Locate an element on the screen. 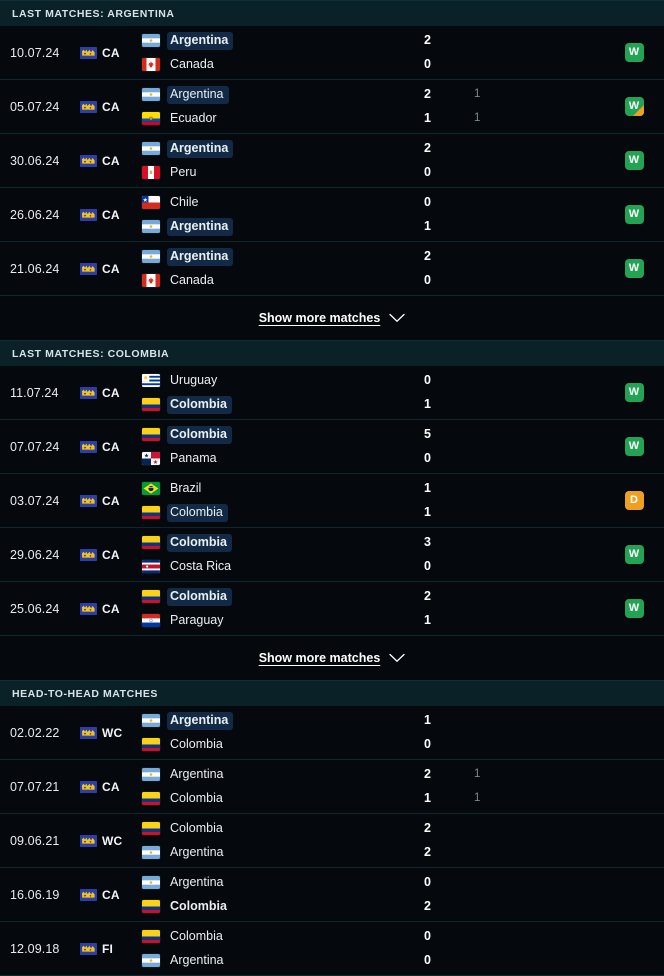  team-line-away: Costa Rica is located at coordinates (283, 566).